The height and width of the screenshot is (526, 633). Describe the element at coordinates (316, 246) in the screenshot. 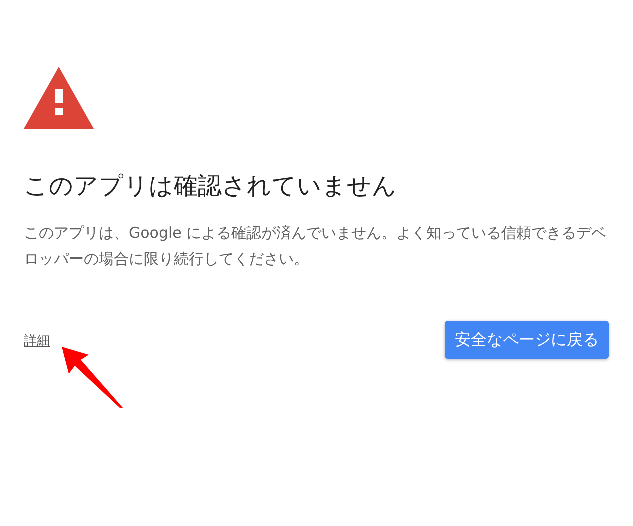

I see `warning-message: このアプリは、Google による確認が済んでいません。よく知っている信頼できるデベロッパーの場合に限り続行してください。` at that location.